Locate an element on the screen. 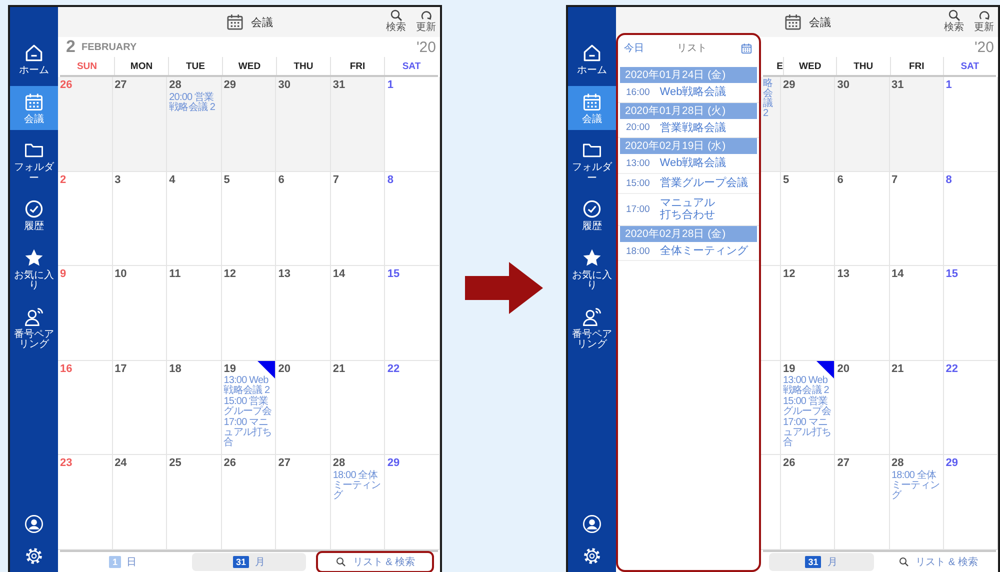  day-number: 21 is located at coordinates (898, 369).